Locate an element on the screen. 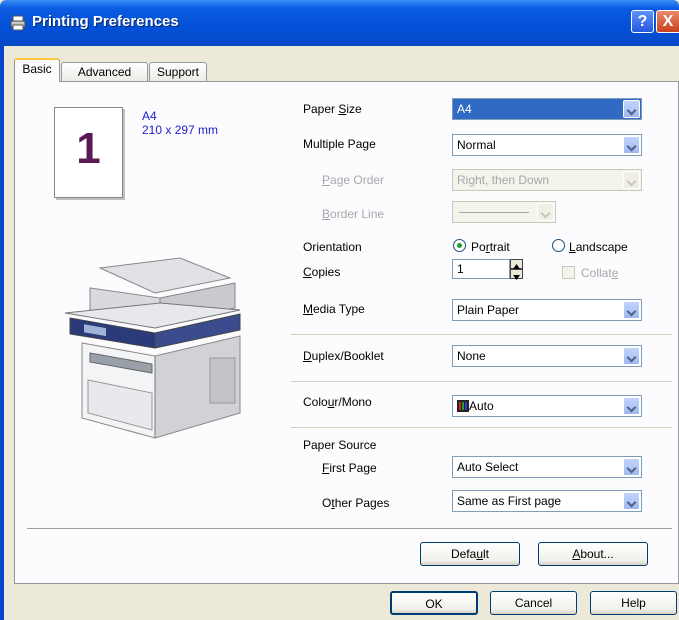  collate-label: Collate is located at coordinates (599, 273).